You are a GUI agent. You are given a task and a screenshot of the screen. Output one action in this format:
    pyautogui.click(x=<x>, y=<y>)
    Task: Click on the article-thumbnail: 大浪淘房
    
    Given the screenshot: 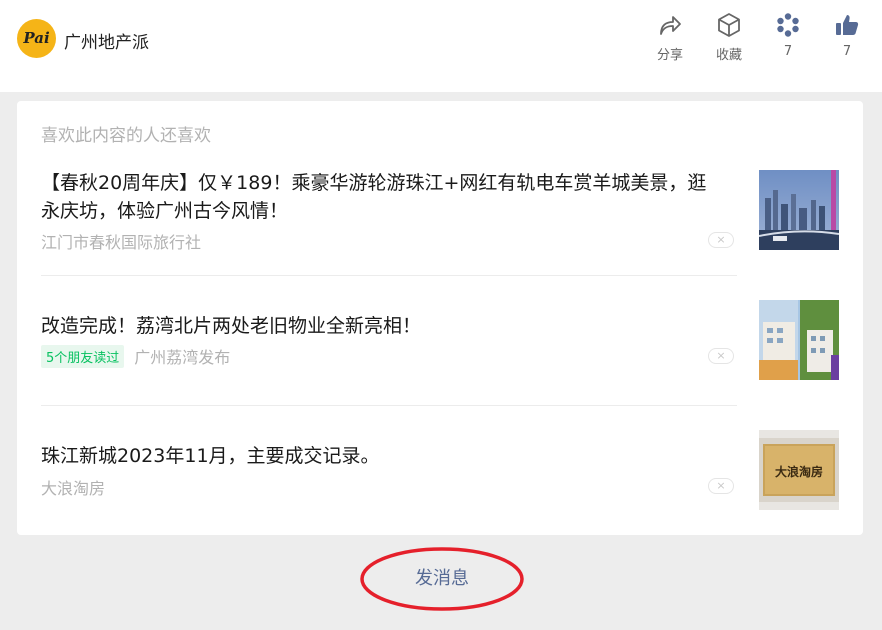 What is the action you would take?
    pyautogui.click(x=799, y=470)
    